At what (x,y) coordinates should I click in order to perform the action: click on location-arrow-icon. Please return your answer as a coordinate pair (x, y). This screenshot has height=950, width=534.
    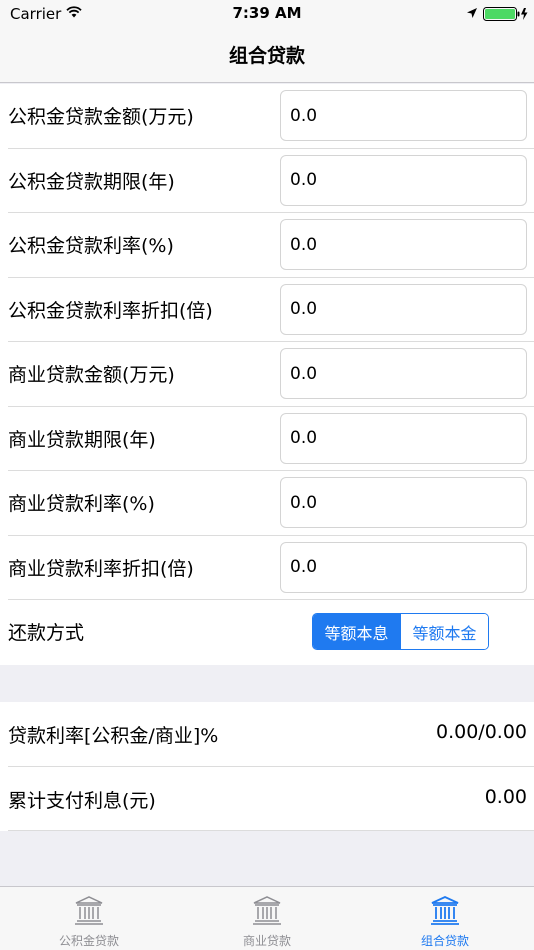
    Looking at the image, I should click on (472, 13).